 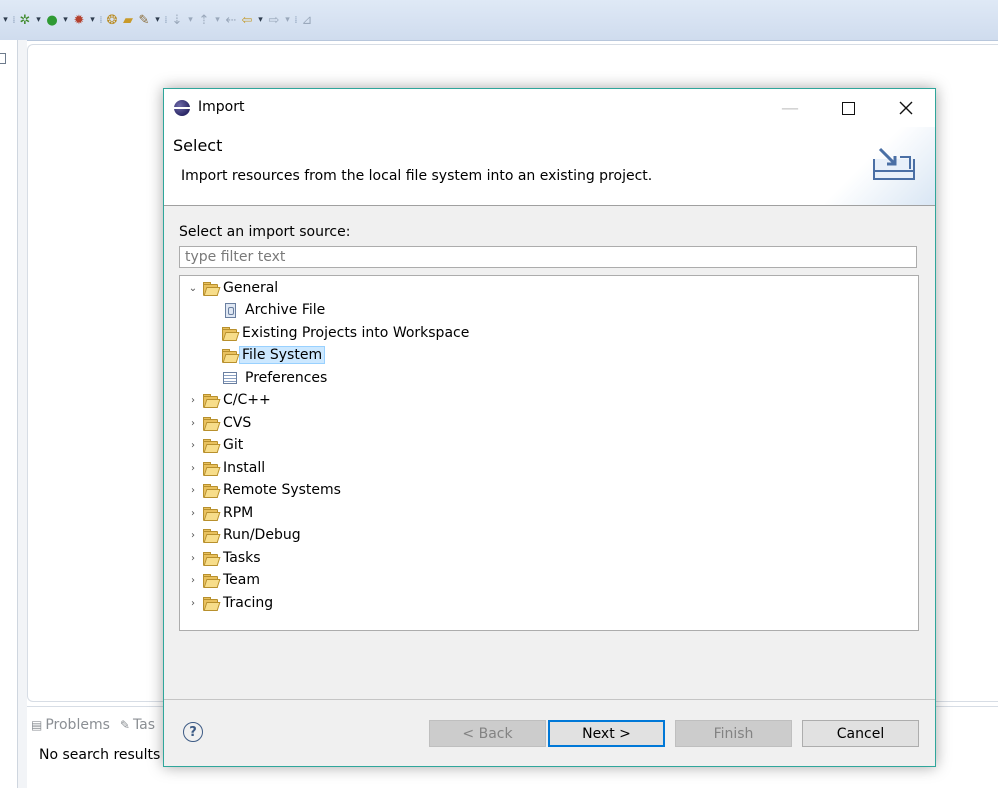 I want to click on tree-item-run-debug: › Run/Debug, so click(x=243, y=535).